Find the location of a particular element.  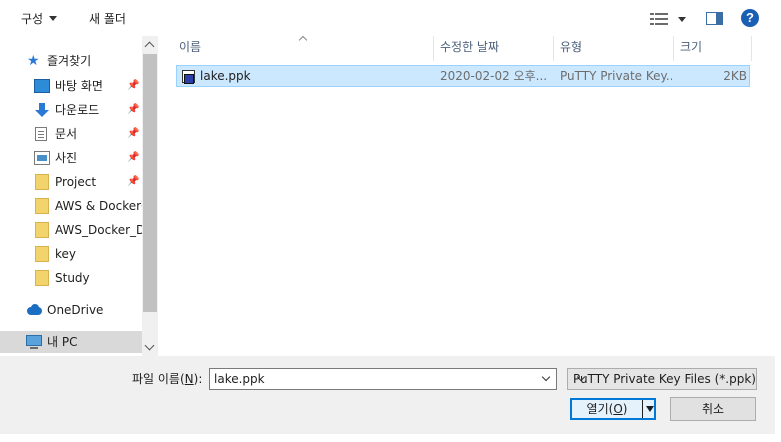

scroll-up-icon is located at coordinates (150, 45).